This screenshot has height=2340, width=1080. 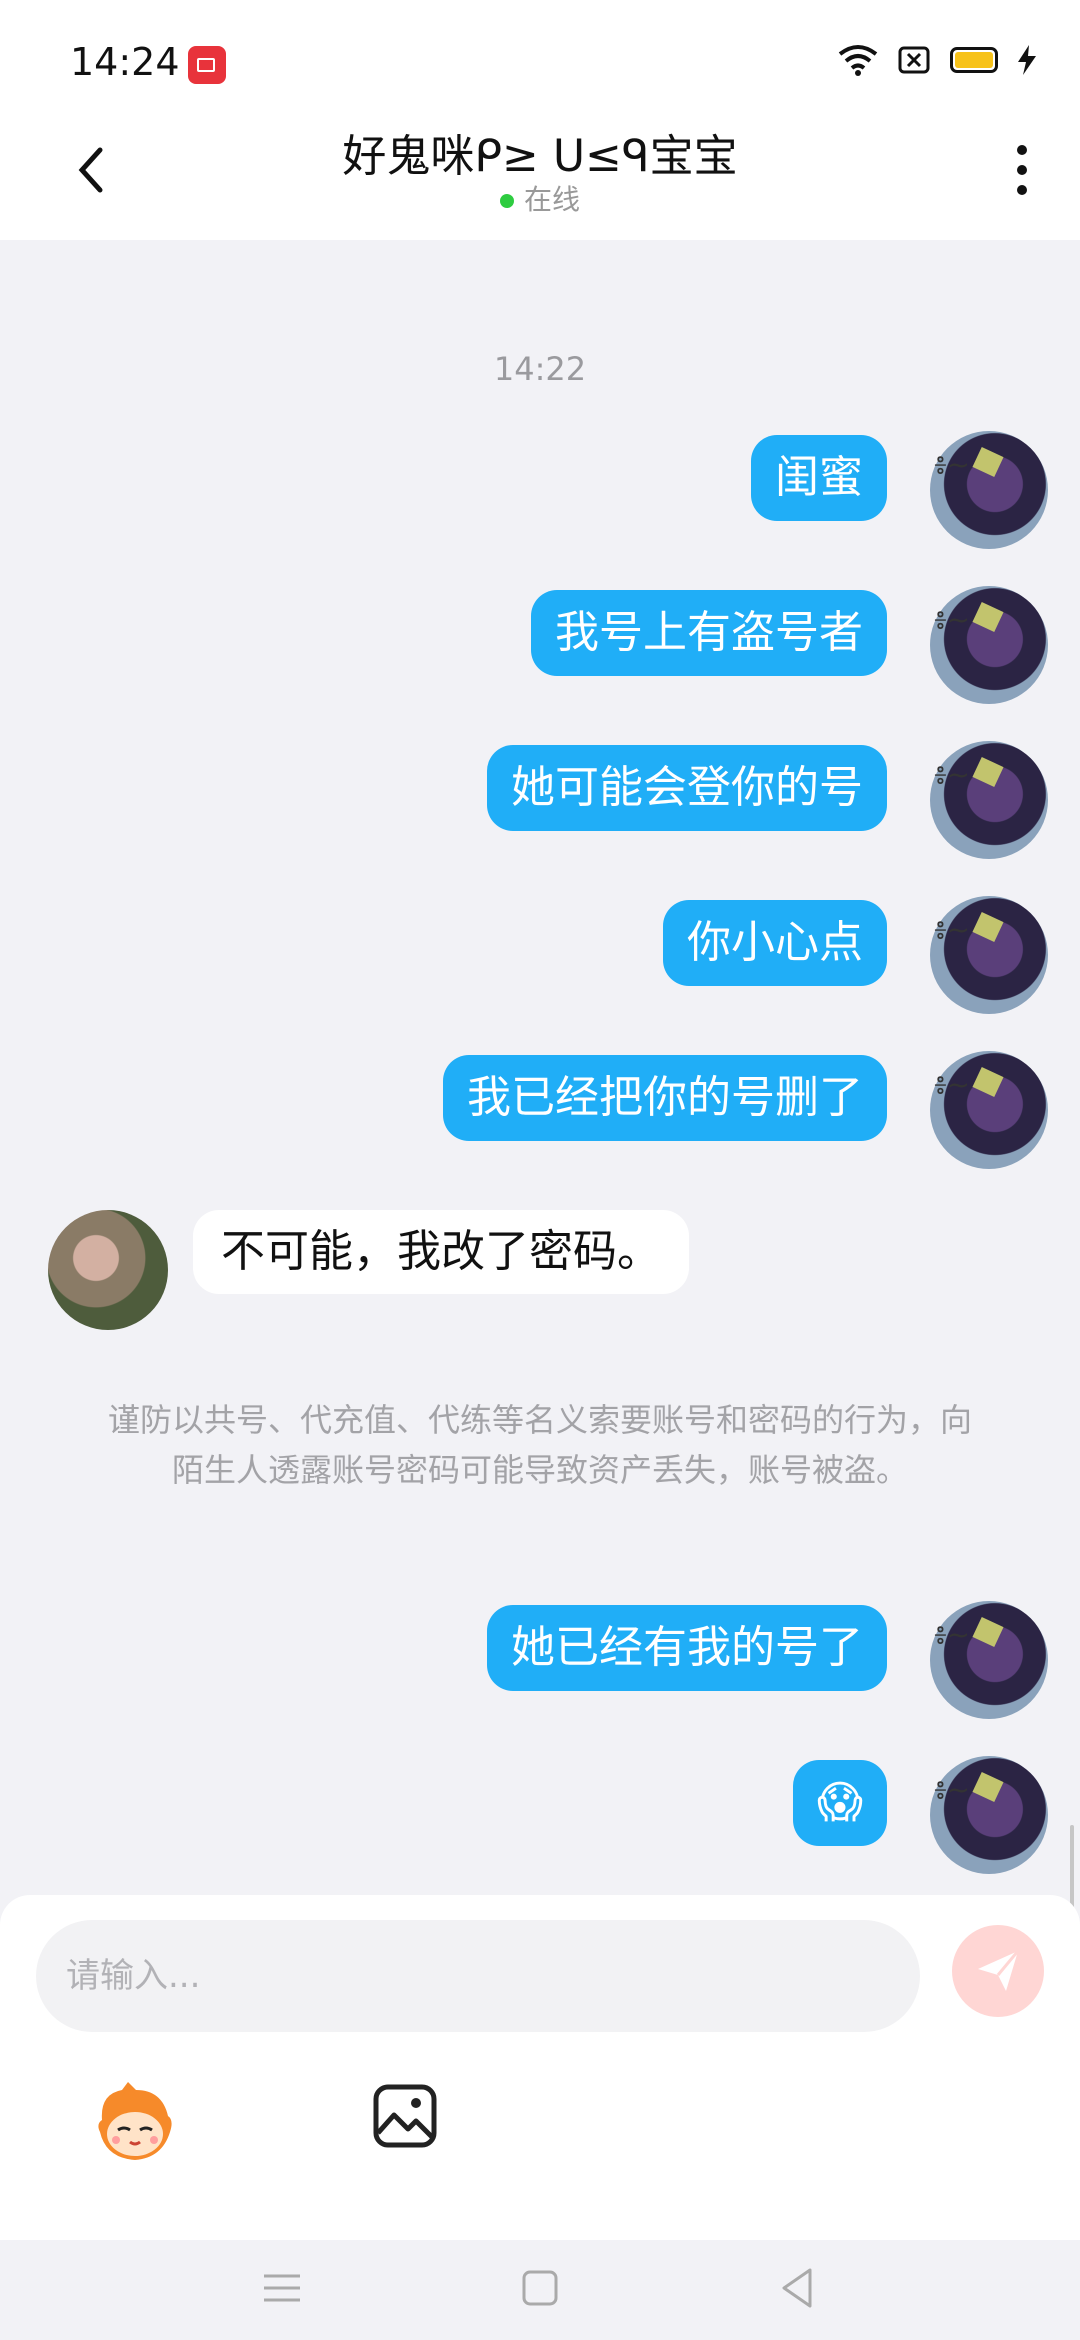 I want to click on message-row: 闺蜜 ៖~, so click(x=540, y=493).